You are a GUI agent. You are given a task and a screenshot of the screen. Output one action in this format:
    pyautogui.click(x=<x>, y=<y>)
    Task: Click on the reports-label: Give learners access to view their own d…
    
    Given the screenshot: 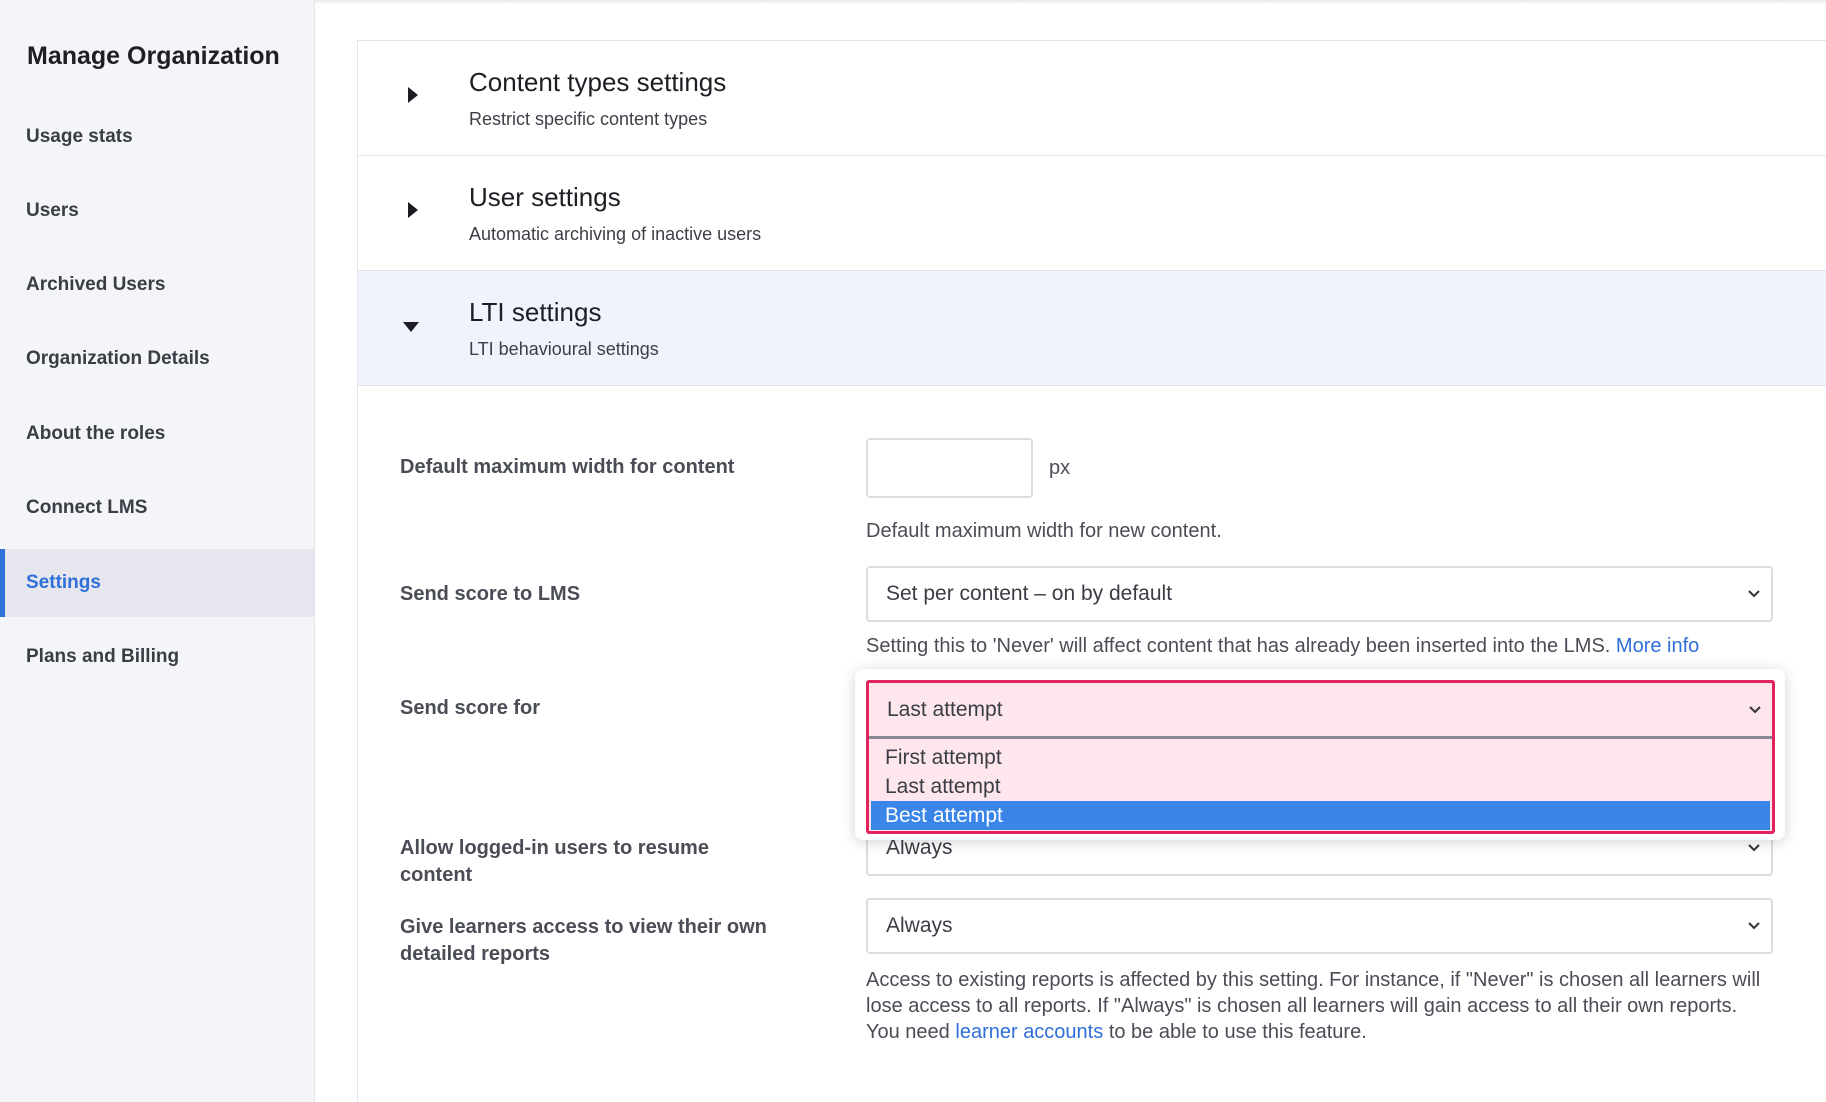 What is the action you would take?
    pyautogui.click(x=583, y=940)
    